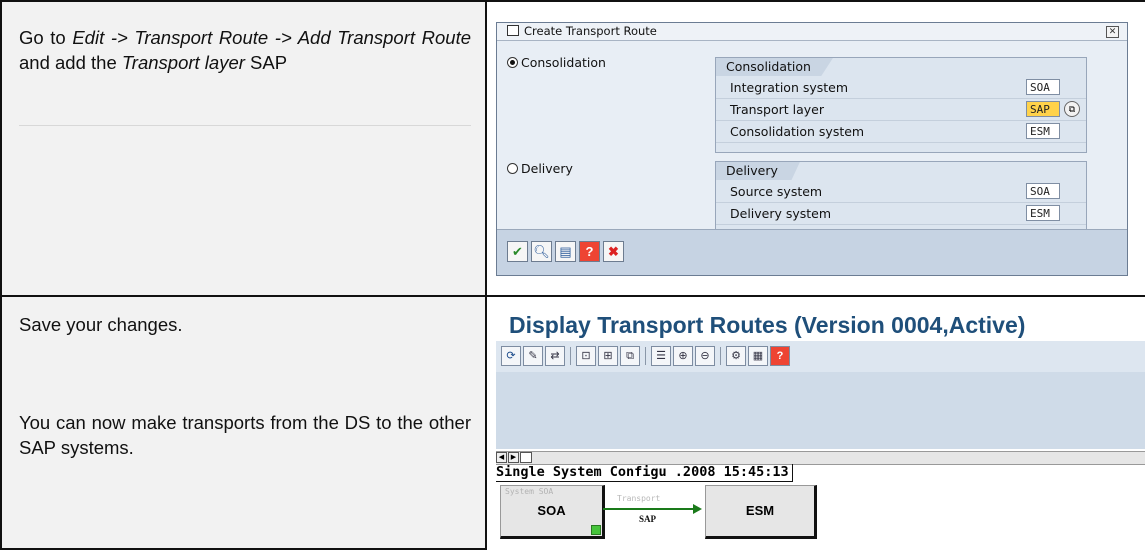 The width and height of the screenshot is (1145, 550). Describe the element at coordinates (596, 530) in the screenshot. I see `status-square-icon` at that location.